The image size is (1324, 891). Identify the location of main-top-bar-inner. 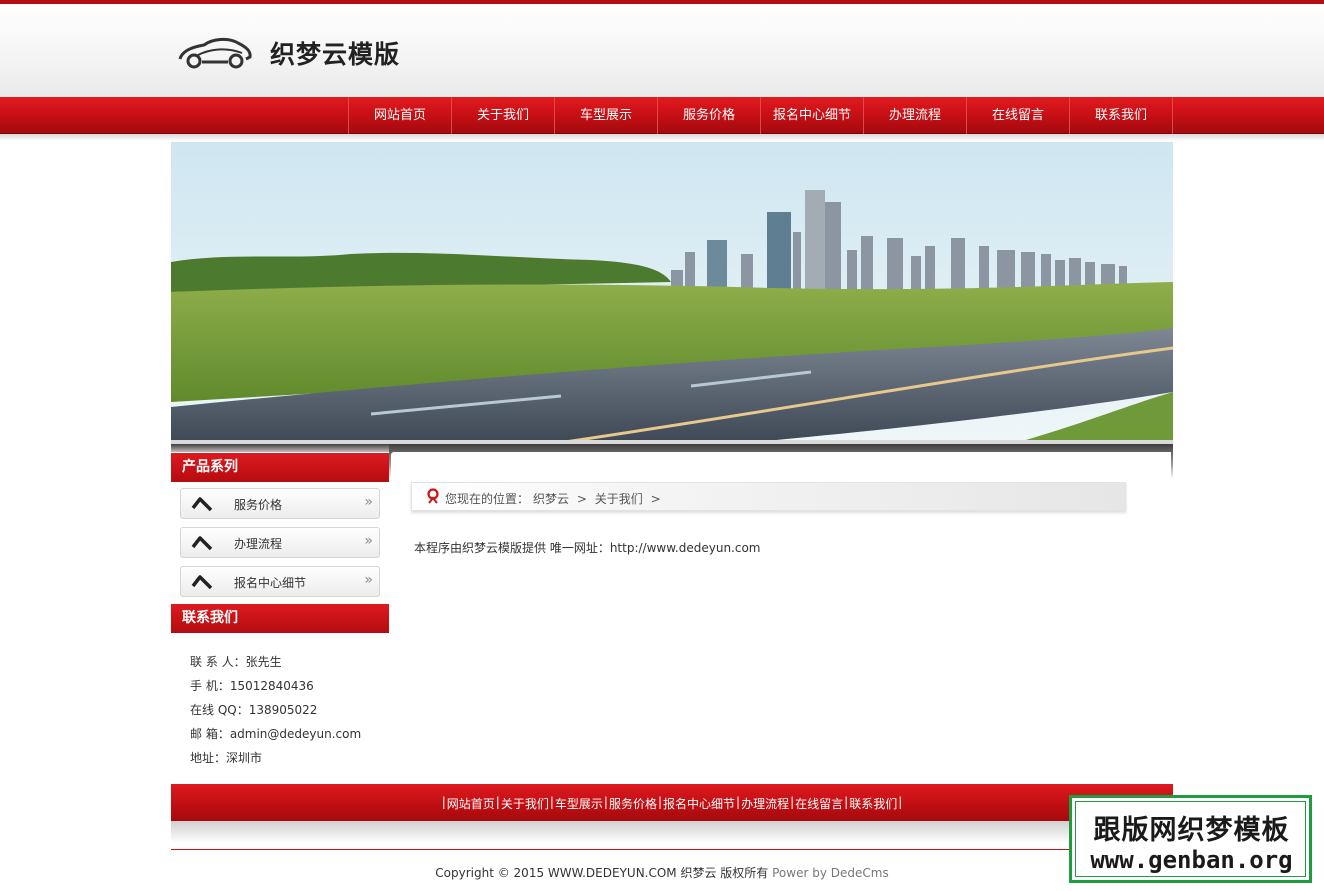
(781, 465).